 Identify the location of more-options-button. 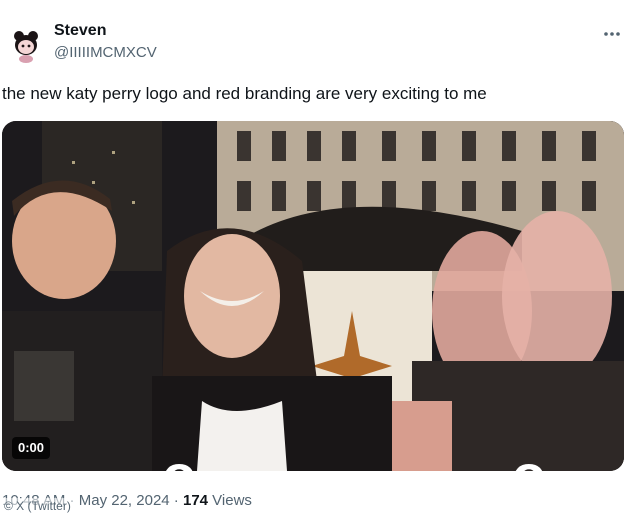
(612, 34).